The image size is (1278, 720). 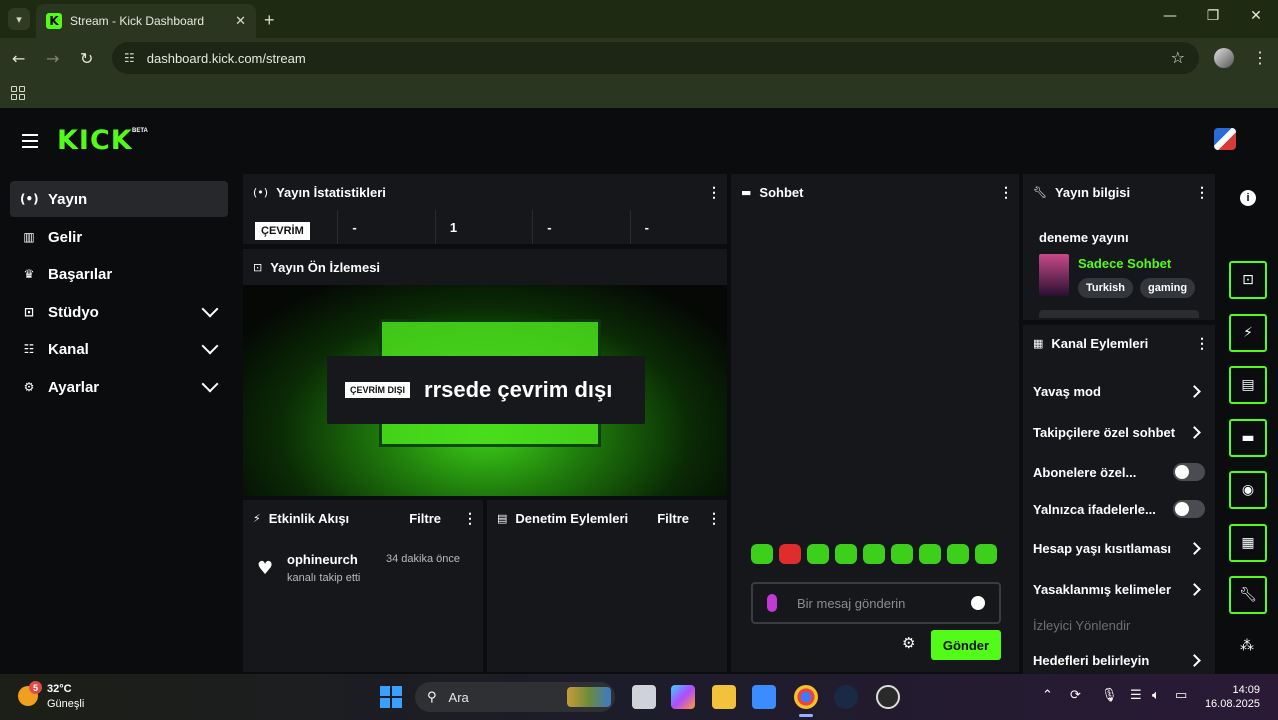 I want to click on menu-icon, so click(x=30, y=143).